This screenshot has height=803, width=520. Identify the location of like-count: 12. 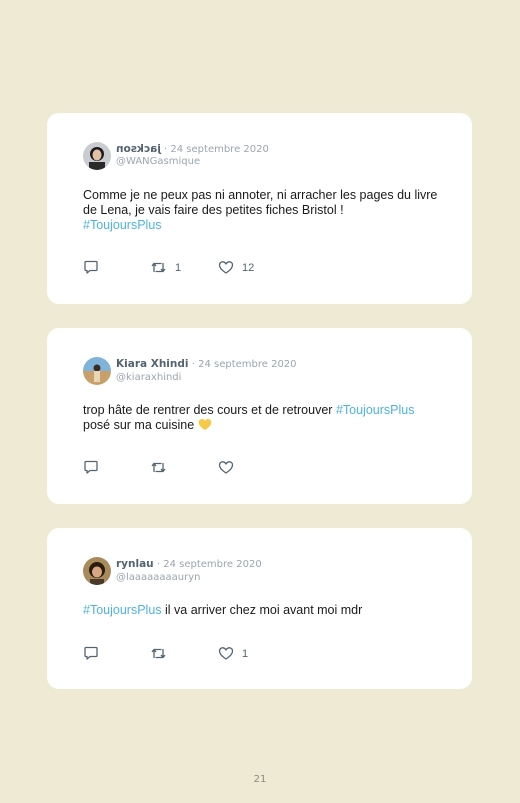
(248, 267).